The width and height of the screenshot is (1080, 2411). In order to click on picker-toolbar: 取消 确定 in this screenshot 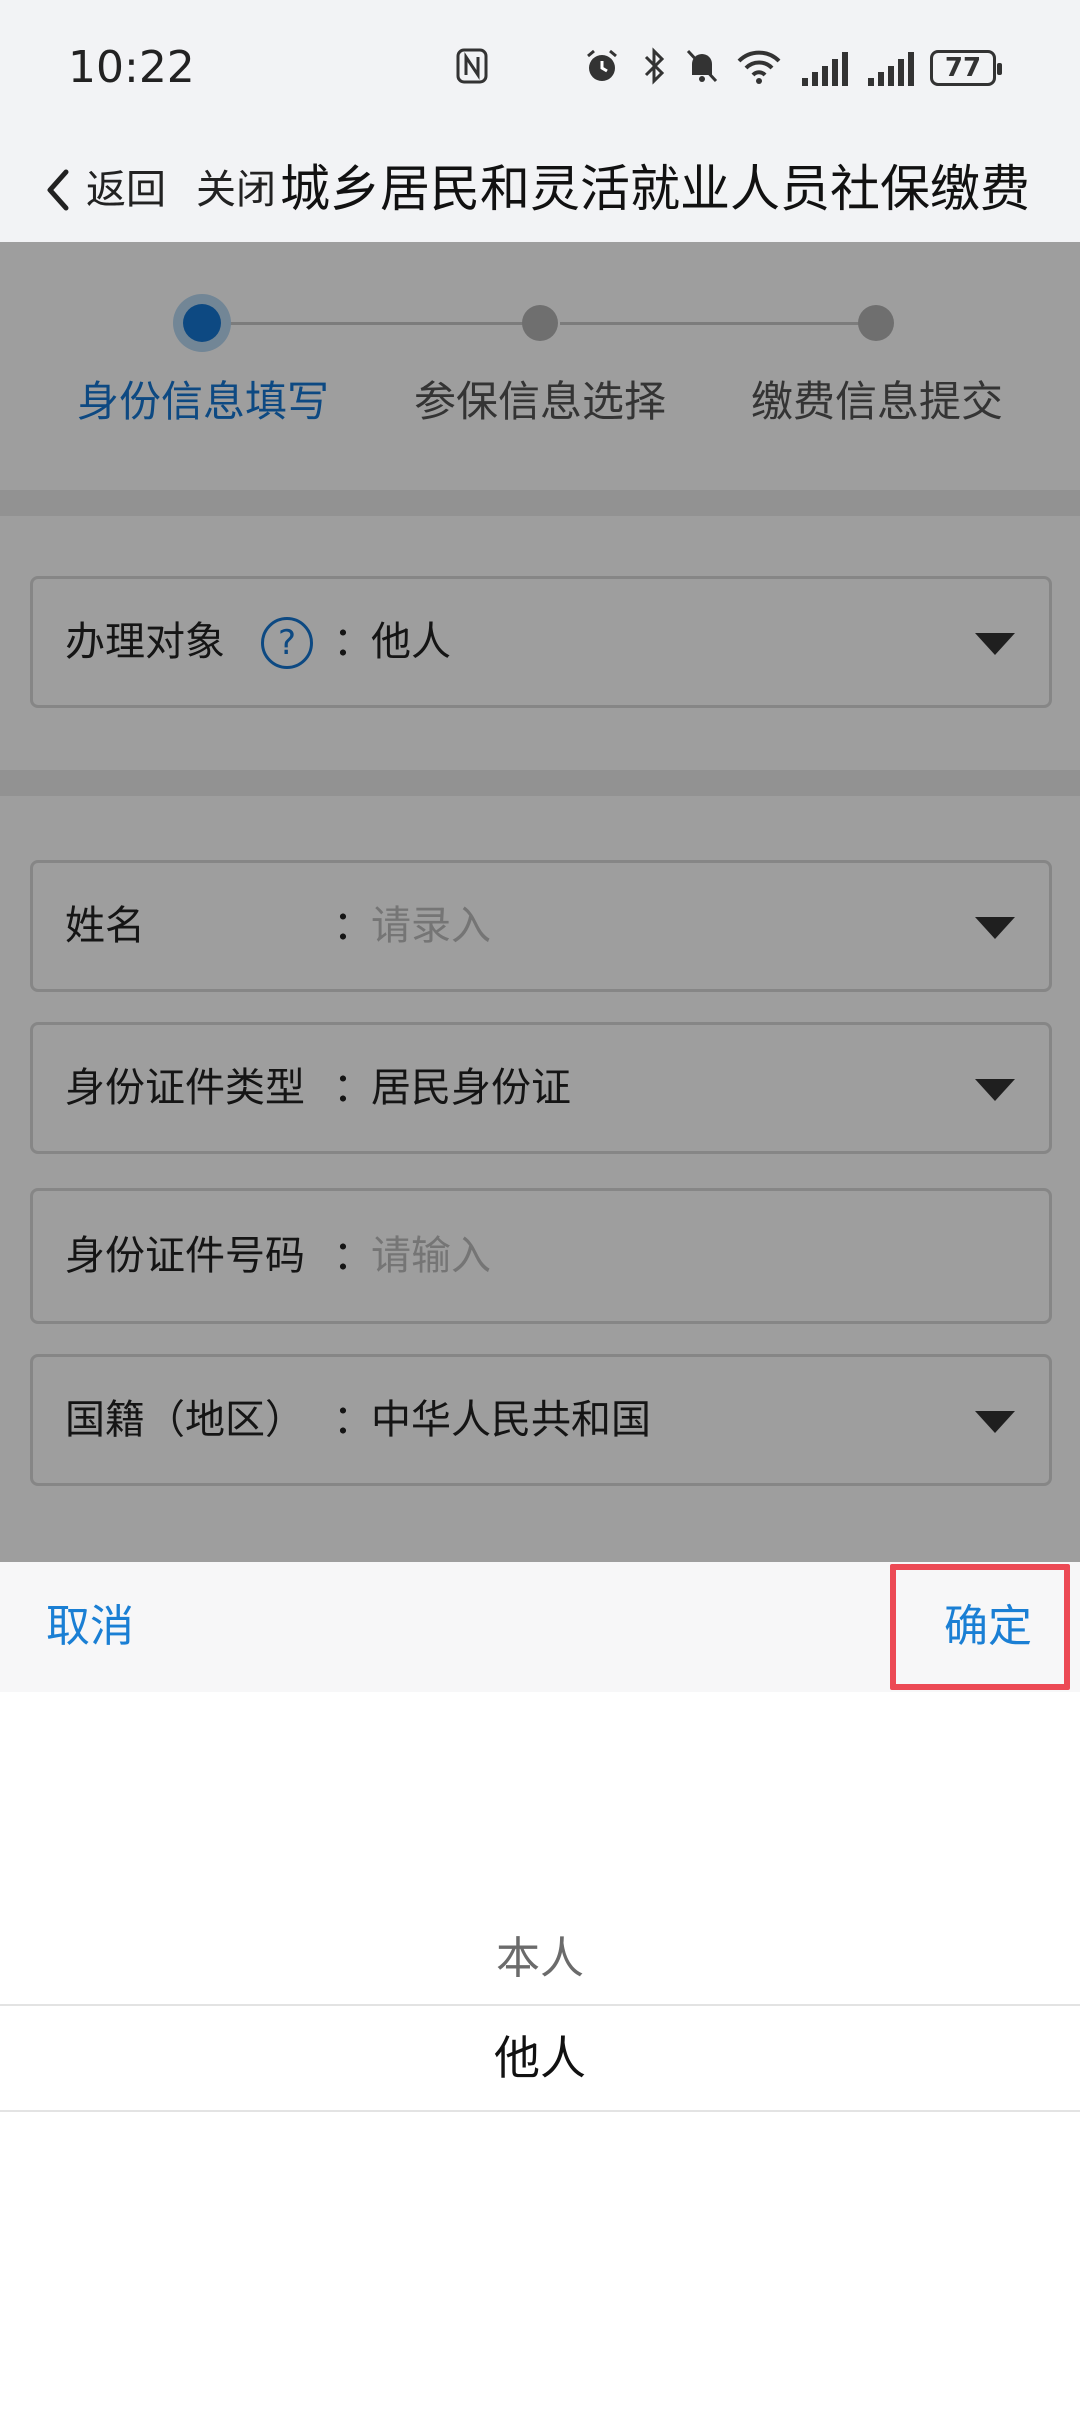, I will do `click(540, 1627)`.